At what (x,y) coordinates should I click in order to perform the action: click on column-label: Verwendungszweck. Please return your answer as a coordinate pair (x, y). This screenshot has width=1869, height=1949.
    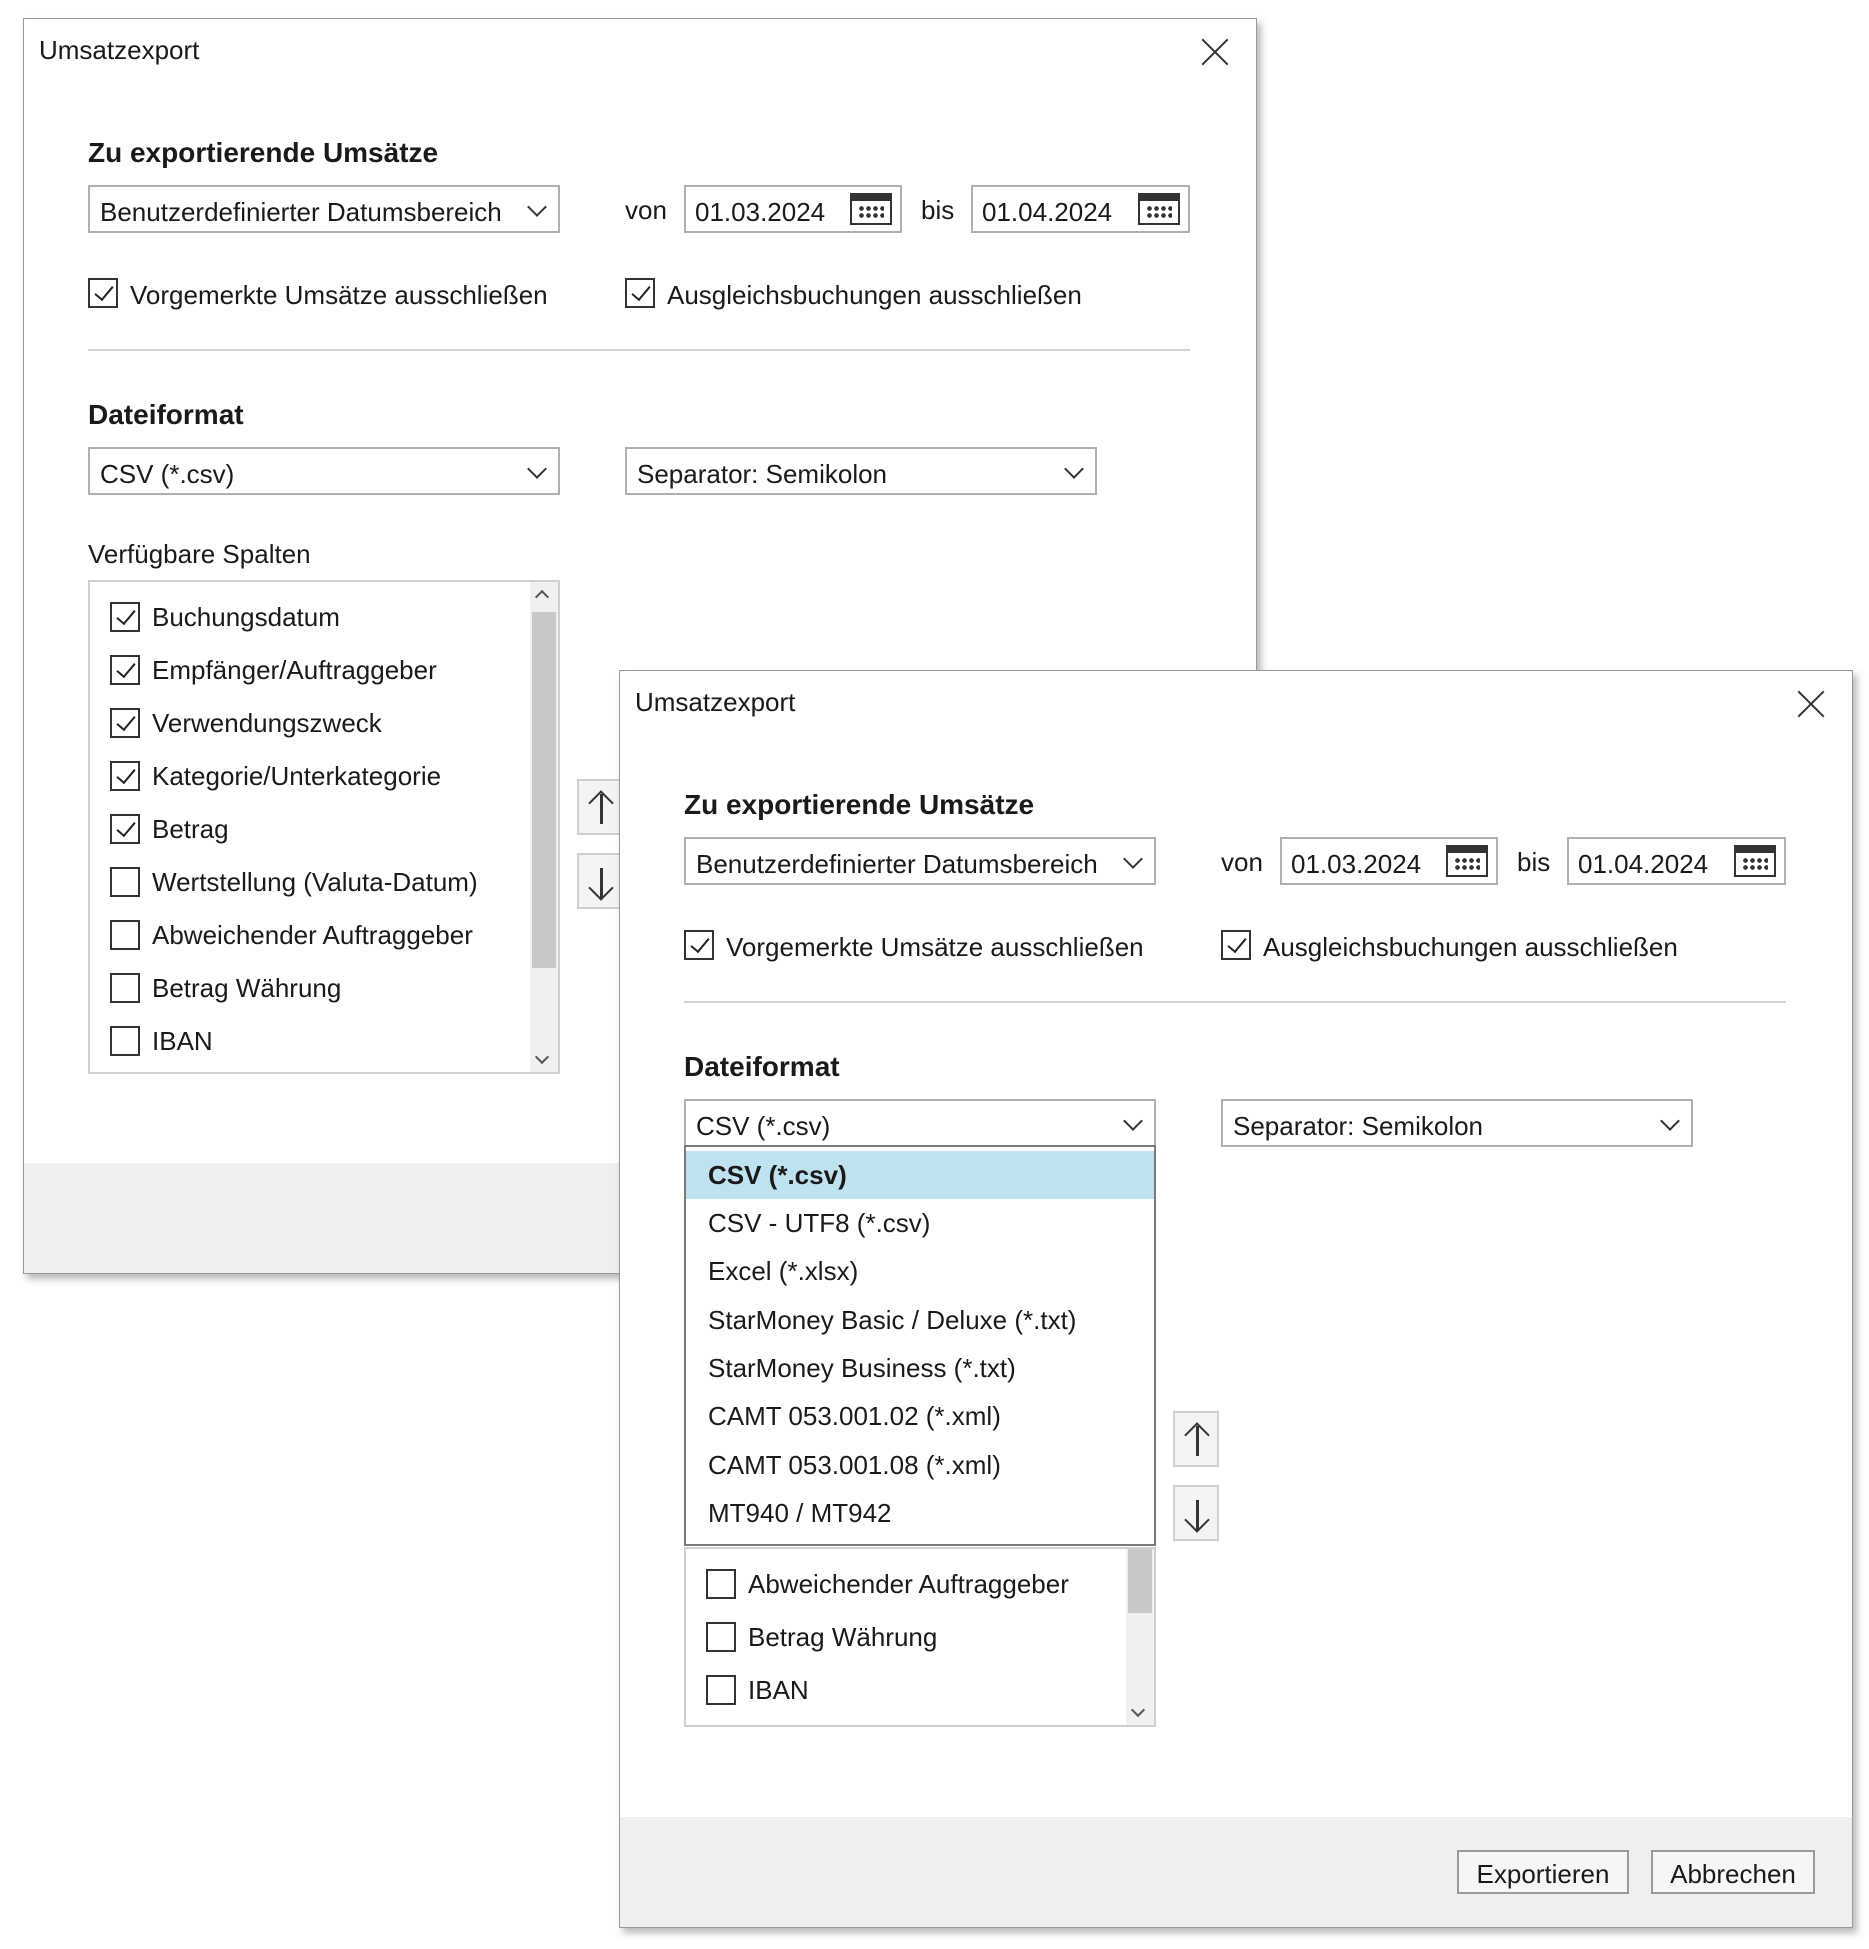
    Looking at the image, I should click on (267, 723).